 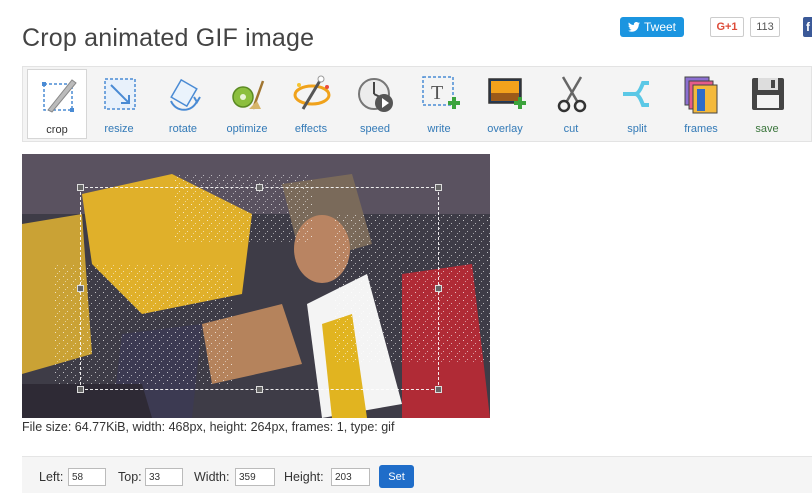 I want to click on rotate-icon, so click(x=185, y=94).